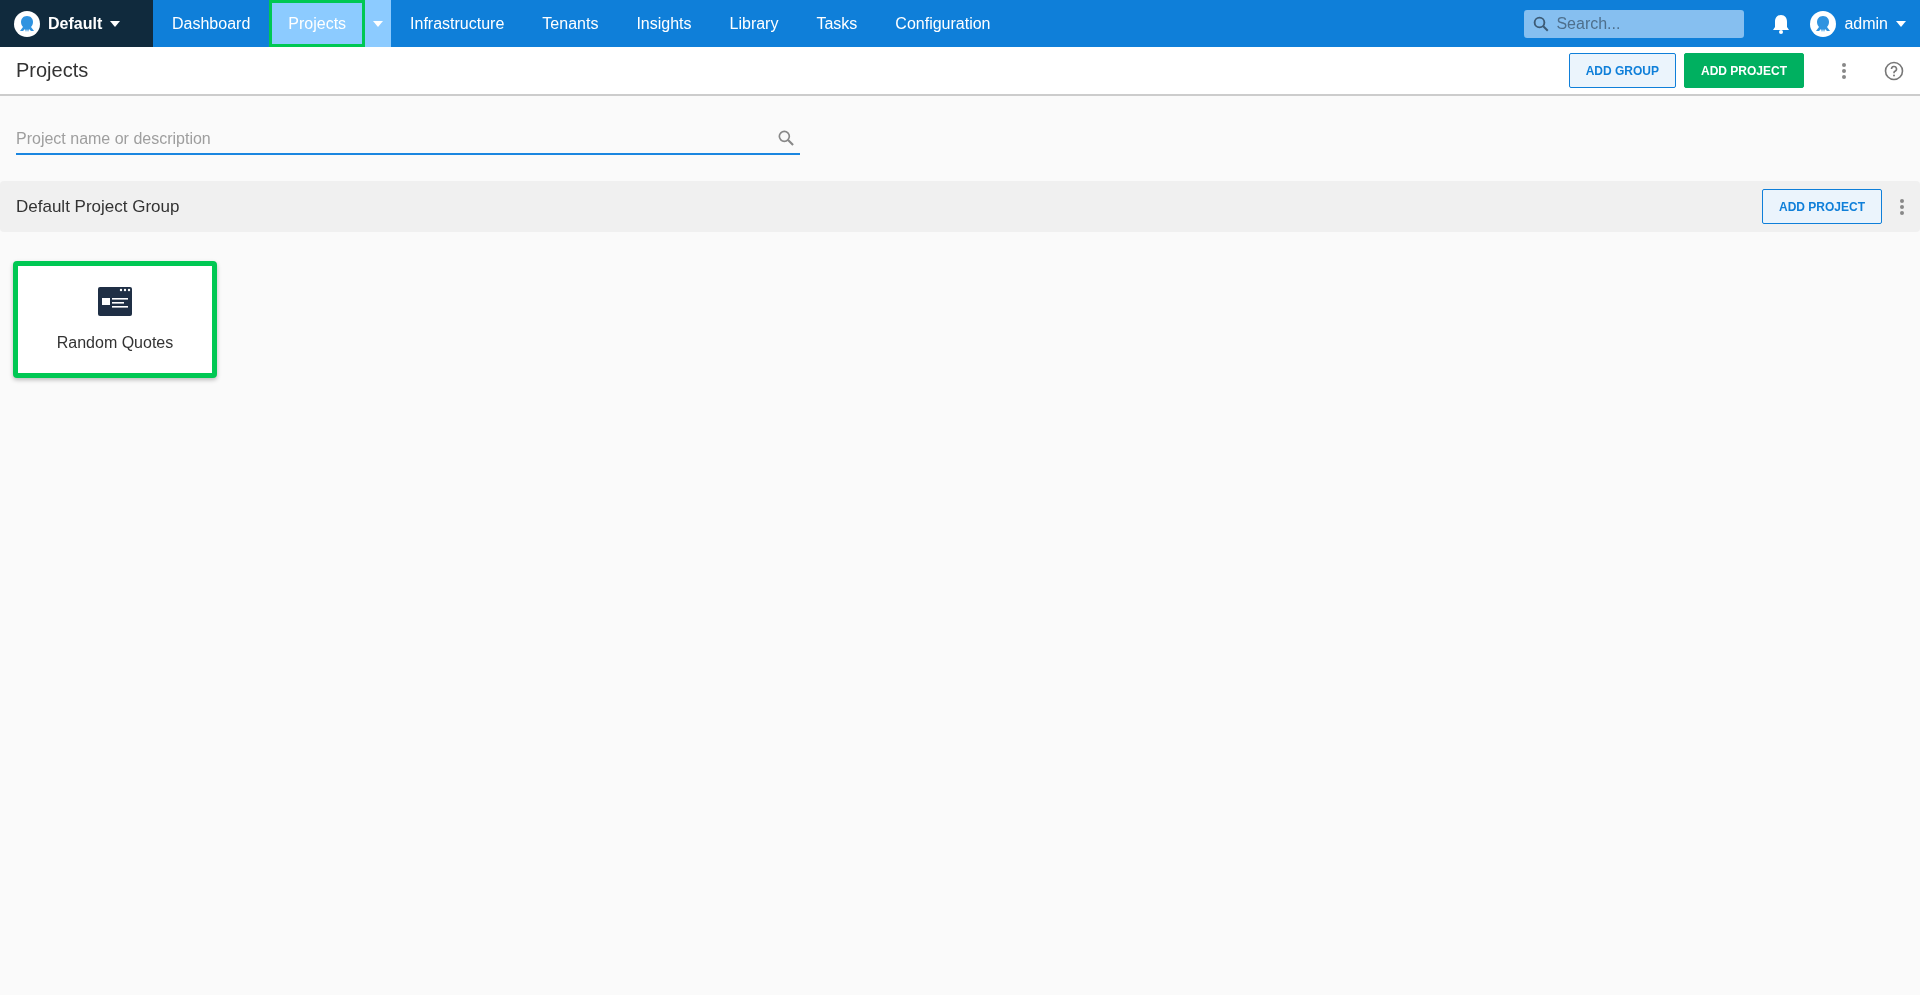 This screenshot has height=995, width=1920. I want to click on browser-window-icon, so click(115, 301).